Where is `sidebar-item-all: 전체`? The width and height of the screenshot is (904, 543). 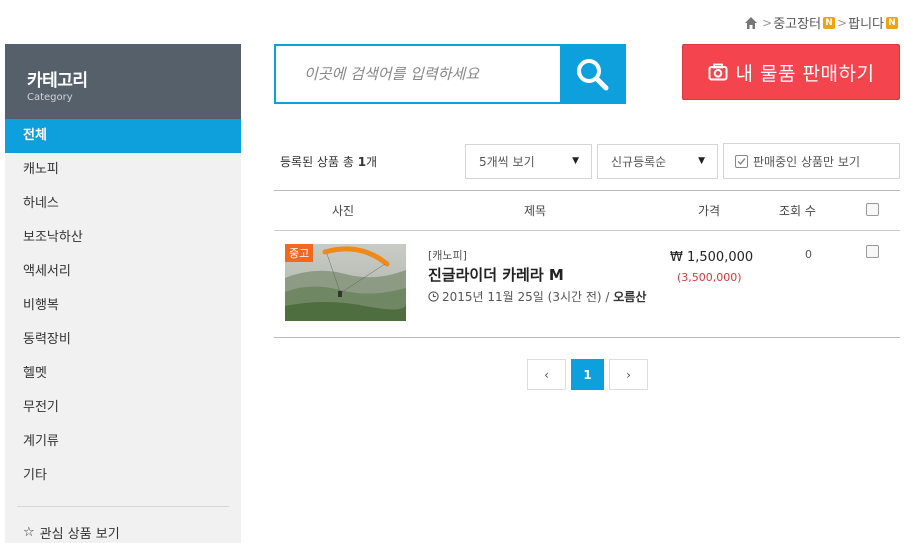
sidebar-item-all: 전체 is located at coordinates (123, 136).